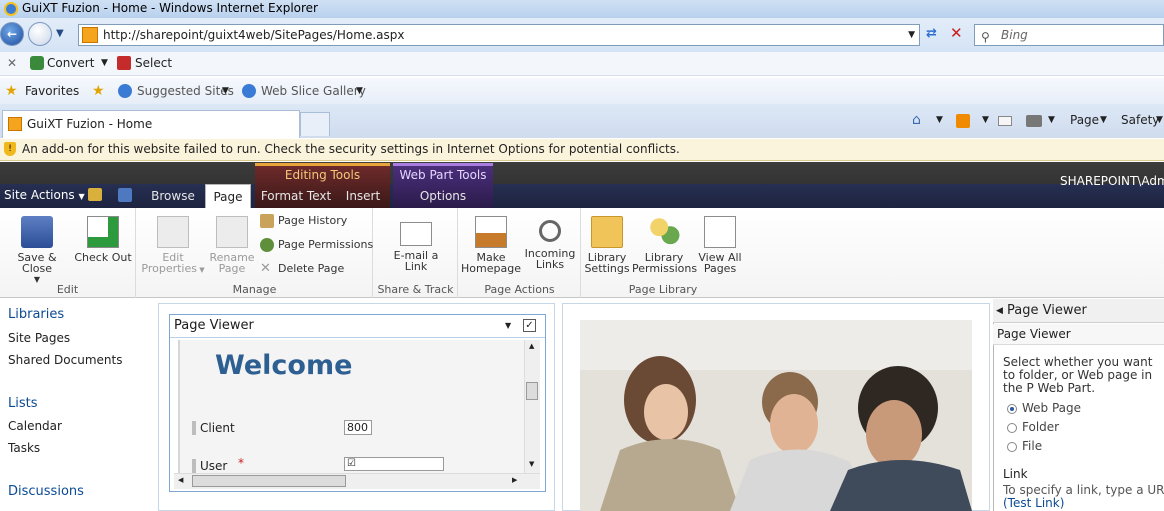 The width and height of the screenshot is (1164, 511). What do you see at coordinates (40, 34) in the screenshot?
I see `forward-button` at bounding box center [40, 34].